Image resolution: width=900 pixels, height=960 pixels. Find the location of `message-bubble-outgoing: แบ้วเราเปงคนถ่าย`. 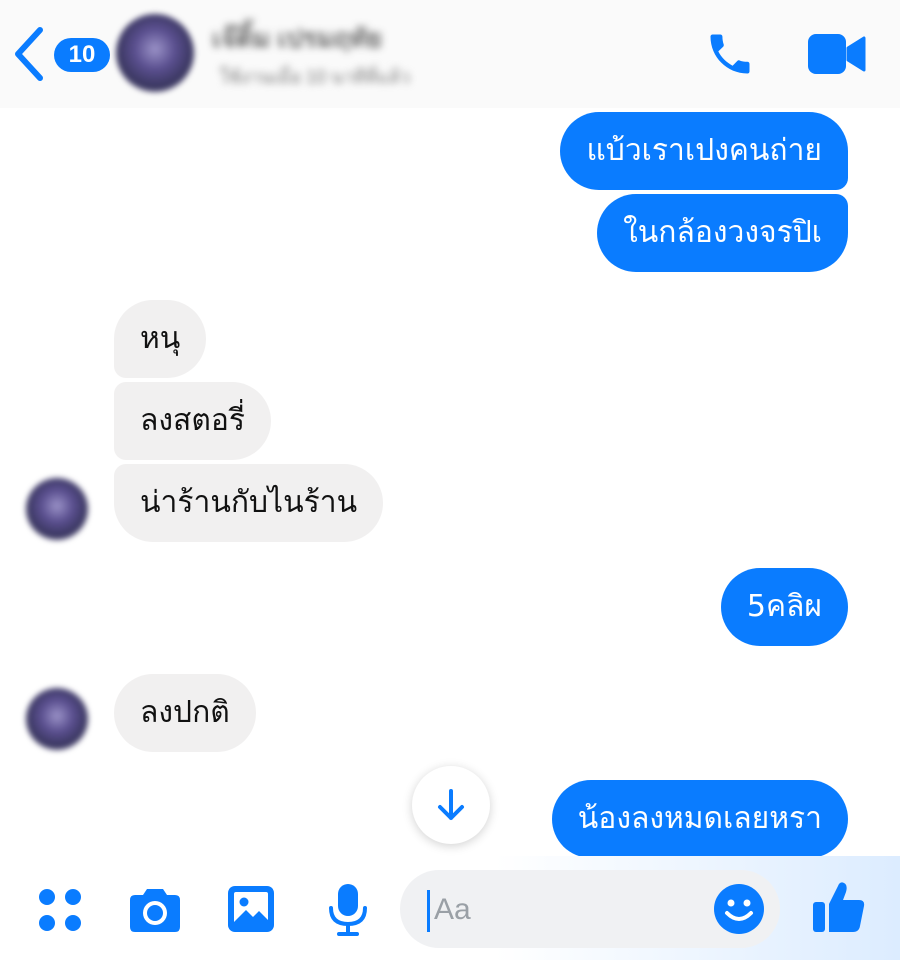

message-bubble-outgoing: แบ้วเราเปงคนถ่าย is located at coordinates (704, 151).